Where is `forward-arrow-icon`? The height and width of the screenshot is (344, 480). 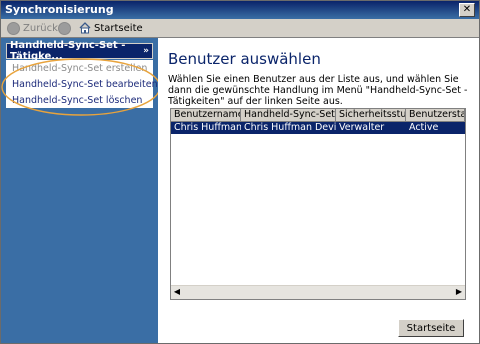 forward-arrow-icon is located at coordinates (64, 28).